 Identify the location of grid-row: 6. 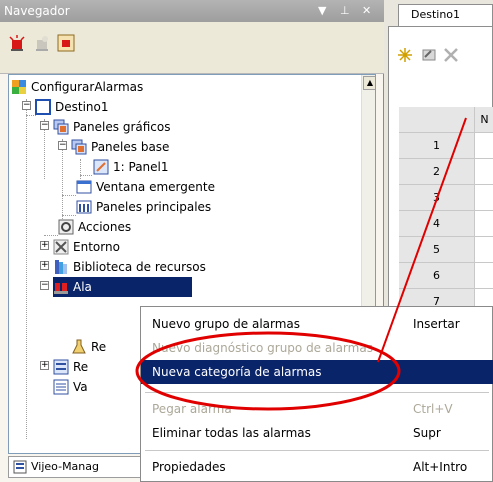
(446, 276).